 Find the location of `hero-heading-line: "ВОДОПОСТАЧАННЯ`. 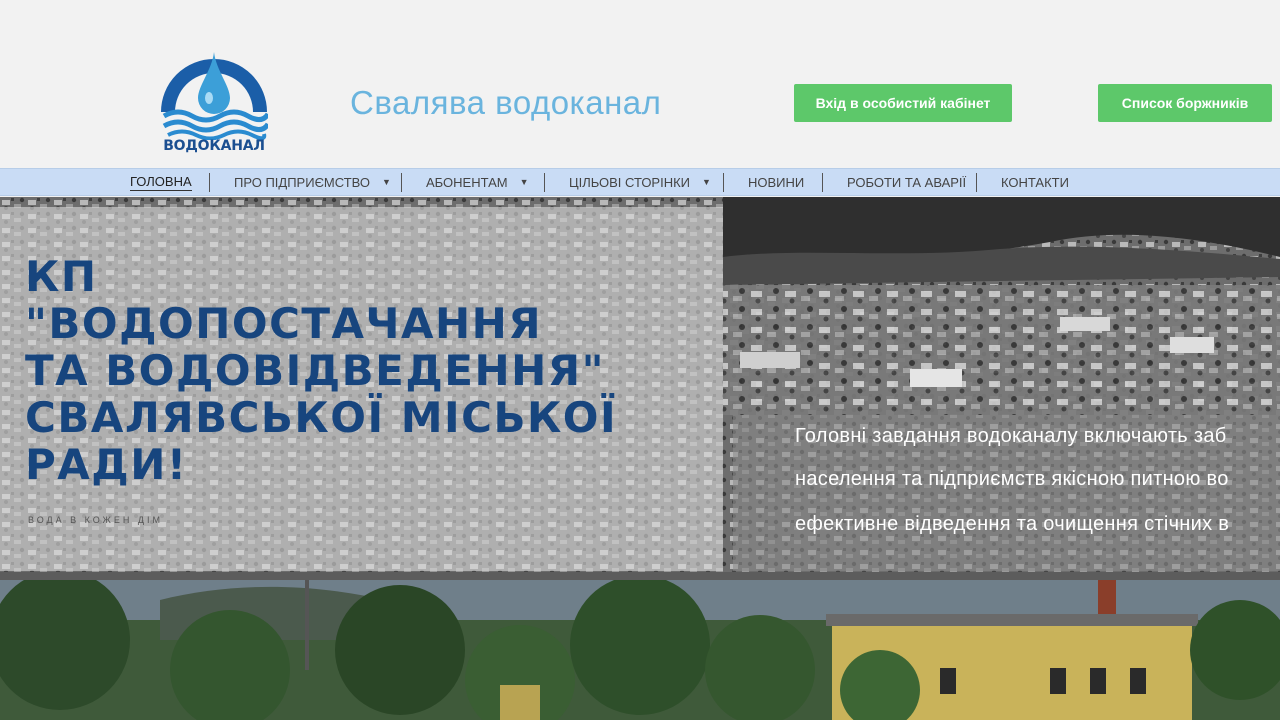

hero-heading-line: "ВОДОПОСТАЧАННЯ is located at coordinates (284, 323).